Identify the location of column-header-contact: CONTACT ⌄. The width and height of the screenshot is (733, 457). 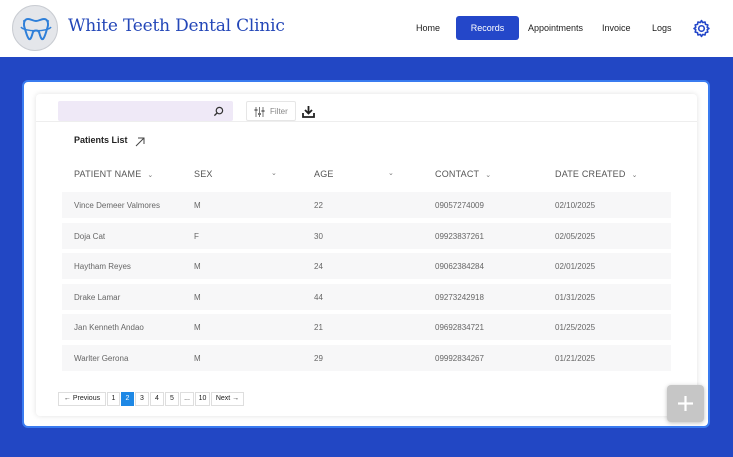
(463, 174).